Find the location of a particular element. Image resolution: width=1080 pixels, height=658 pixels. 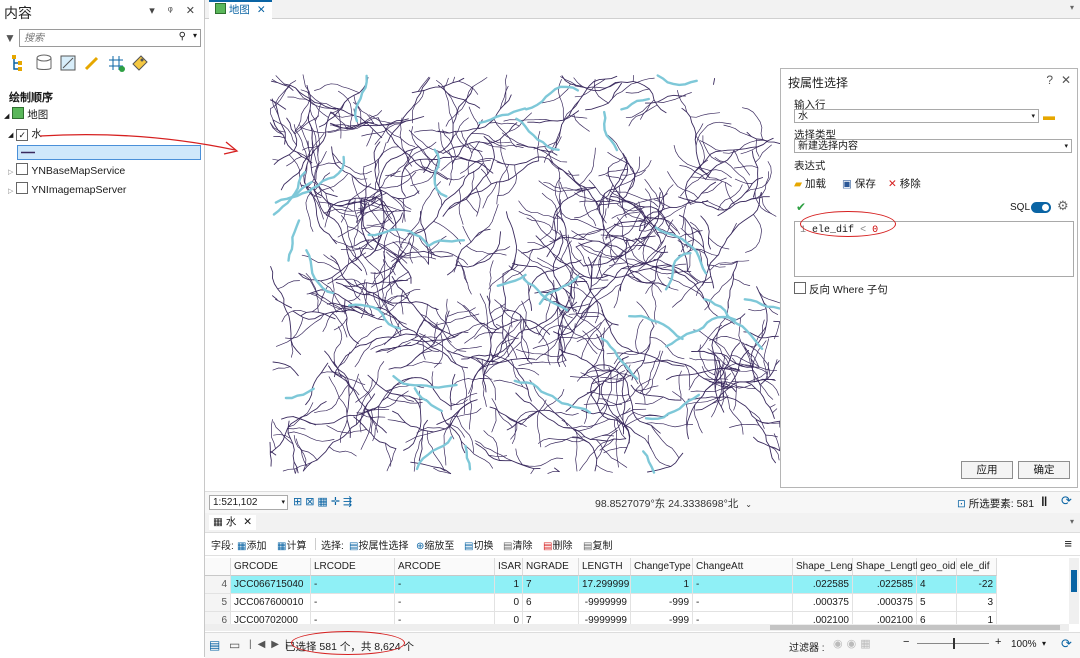

column-header-changeatt: ChangeAtt is located at coordinates (743, 567).